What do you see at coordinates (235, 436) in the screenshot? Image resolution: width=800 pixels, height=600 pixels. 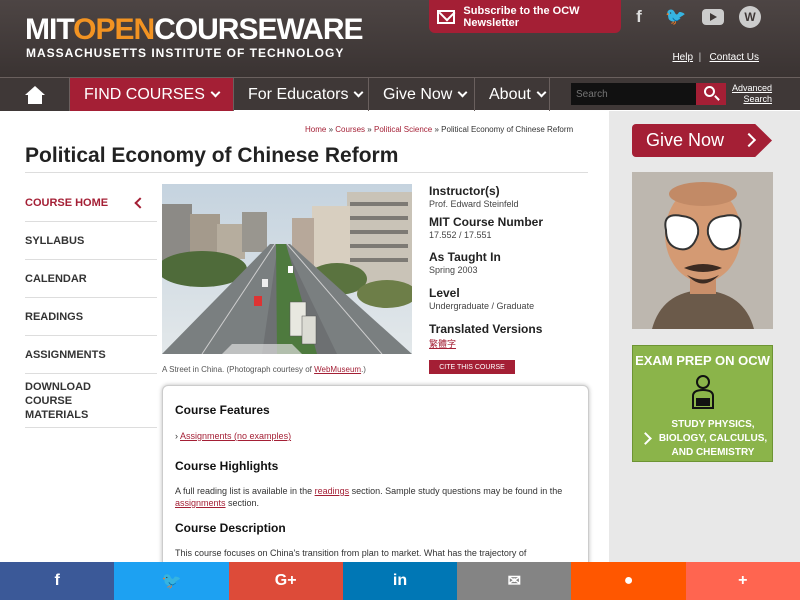 I see `assignments-feature-link: Assignments (no examples)` at bounding box center [235, 436].